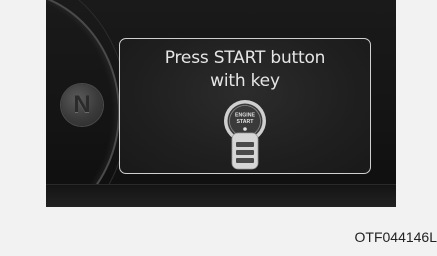 Image resolution: width=437 pixels, height=256 pixels. I want to click on engine-start-button-icon: ENGINE START, so click(245, 135).